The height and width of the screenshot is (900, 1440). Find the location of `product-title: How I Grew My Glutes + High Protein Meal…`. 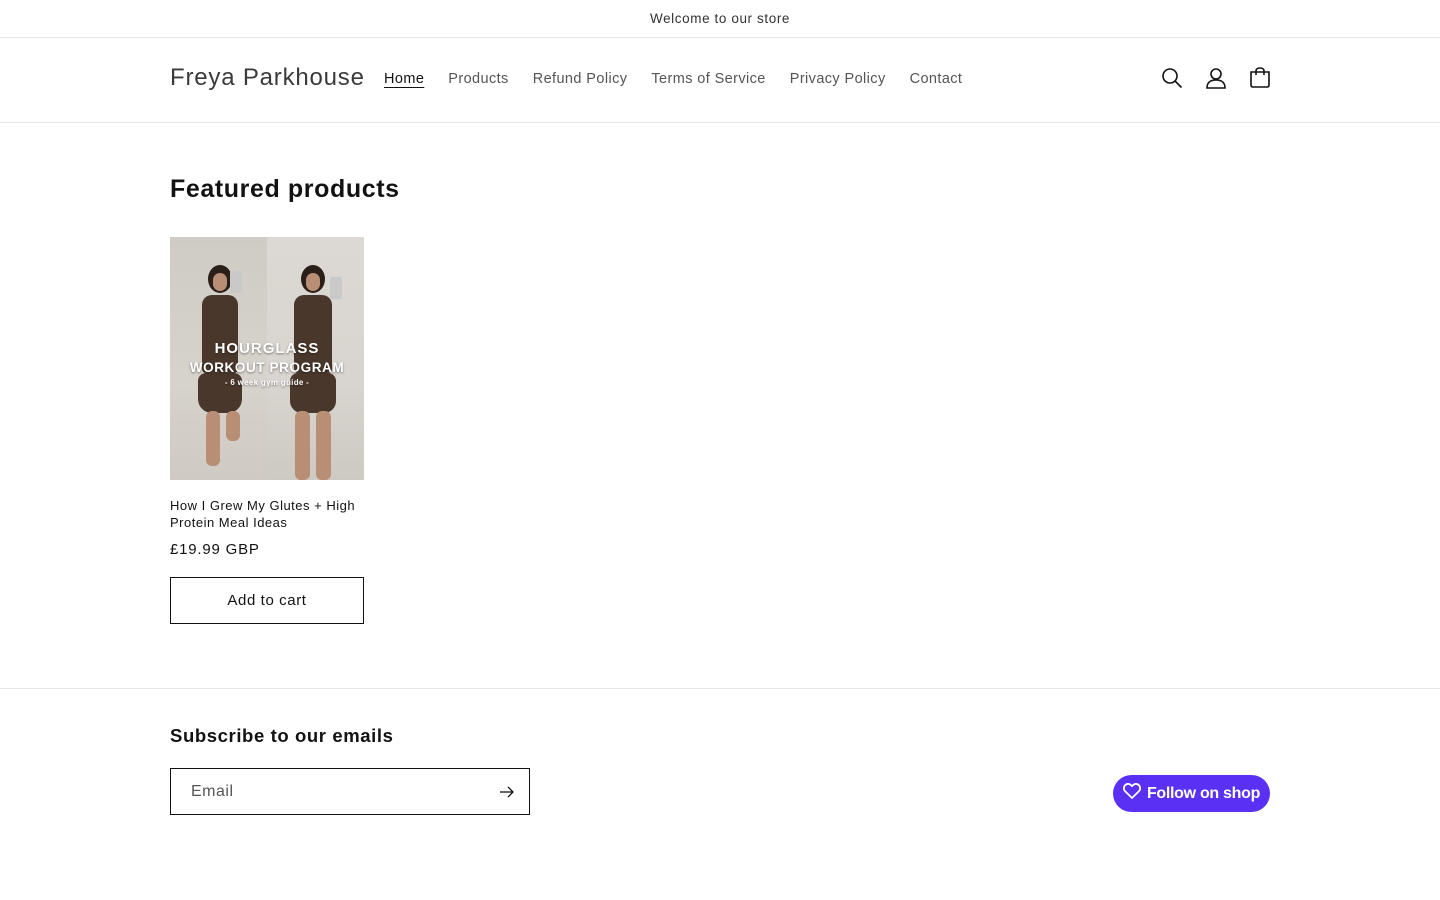

product-title: How I Grew My Glutes + High Protein Meal… is located at coordinates (267, 514).